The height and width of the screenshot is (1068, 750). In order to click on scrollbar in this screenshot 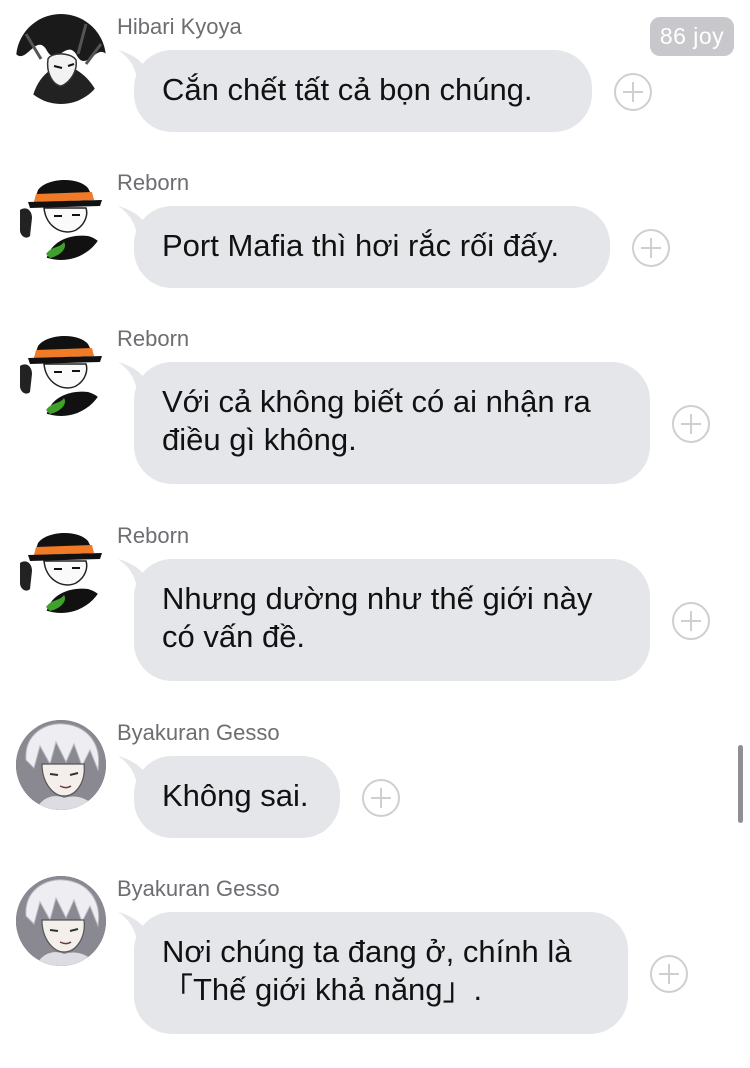, I will do `click(740, 784)`.